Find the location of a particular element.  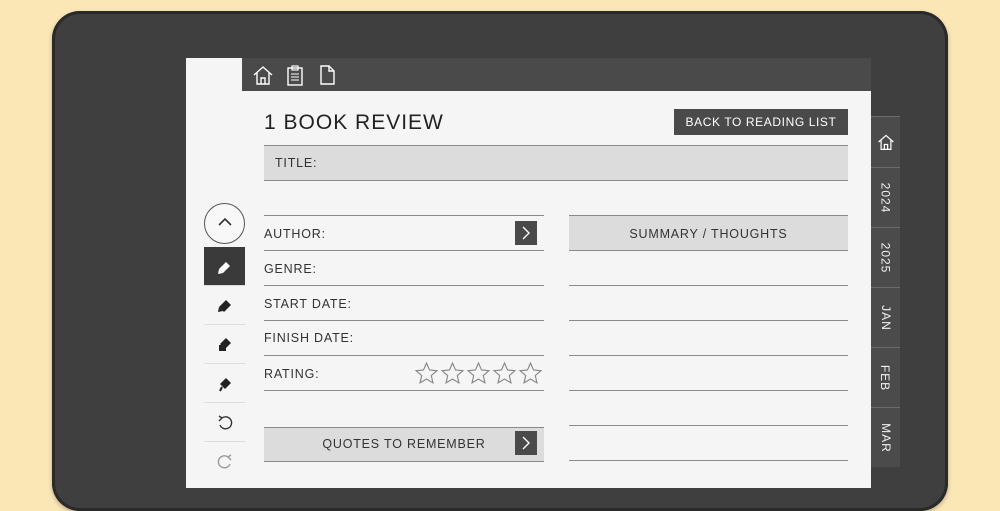

clipboard-icon is located at coordinates (295, 75).